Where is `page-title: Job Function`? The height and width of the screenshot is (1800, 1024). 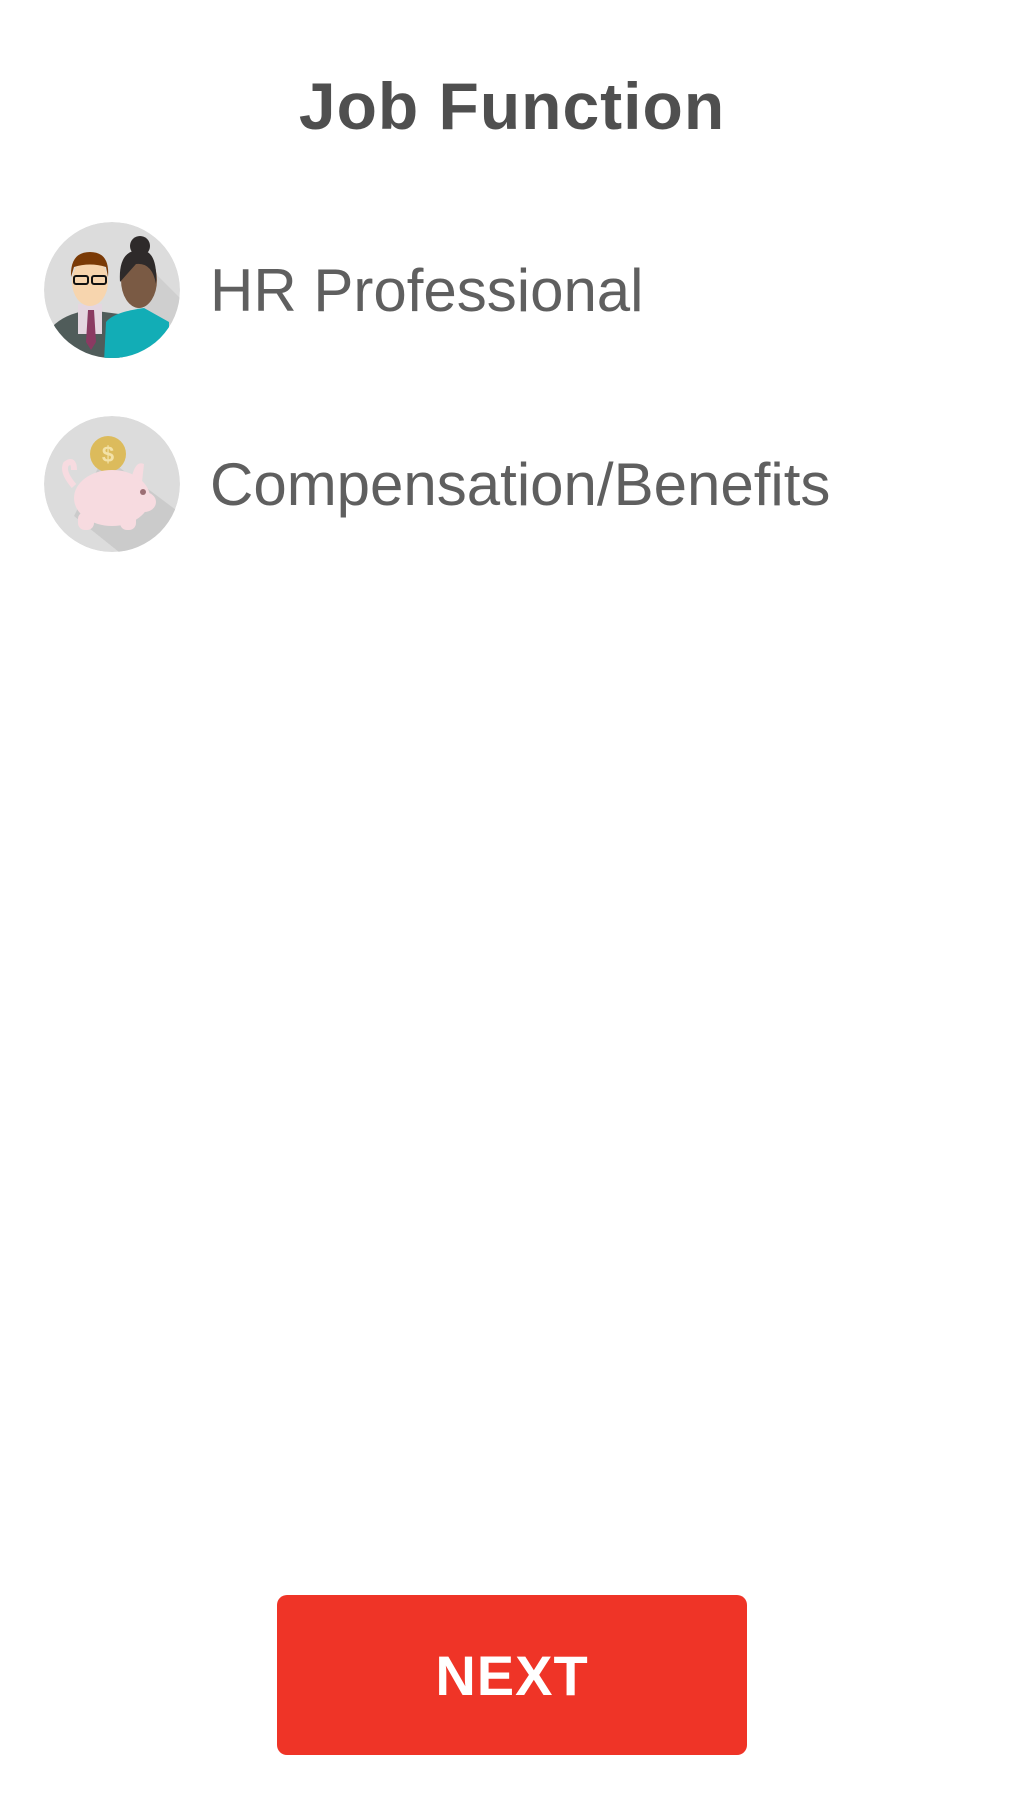
page-title: Job Function is located at coordinates (512, 106).